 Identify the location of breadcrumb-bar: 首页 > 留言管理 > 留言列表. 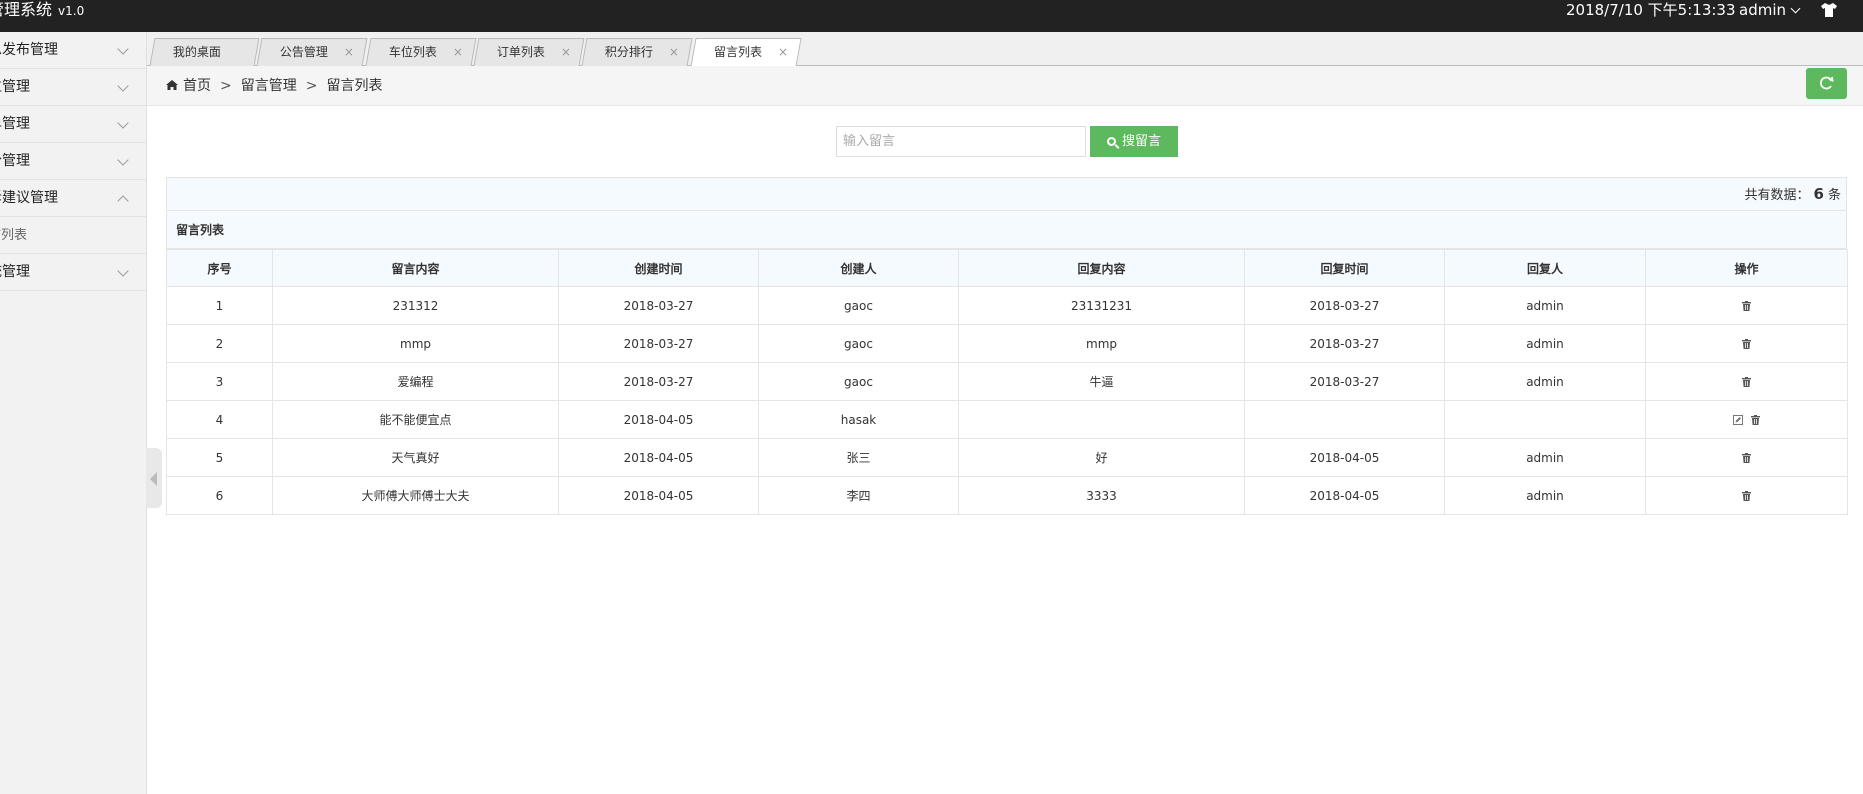
(1005, 86).